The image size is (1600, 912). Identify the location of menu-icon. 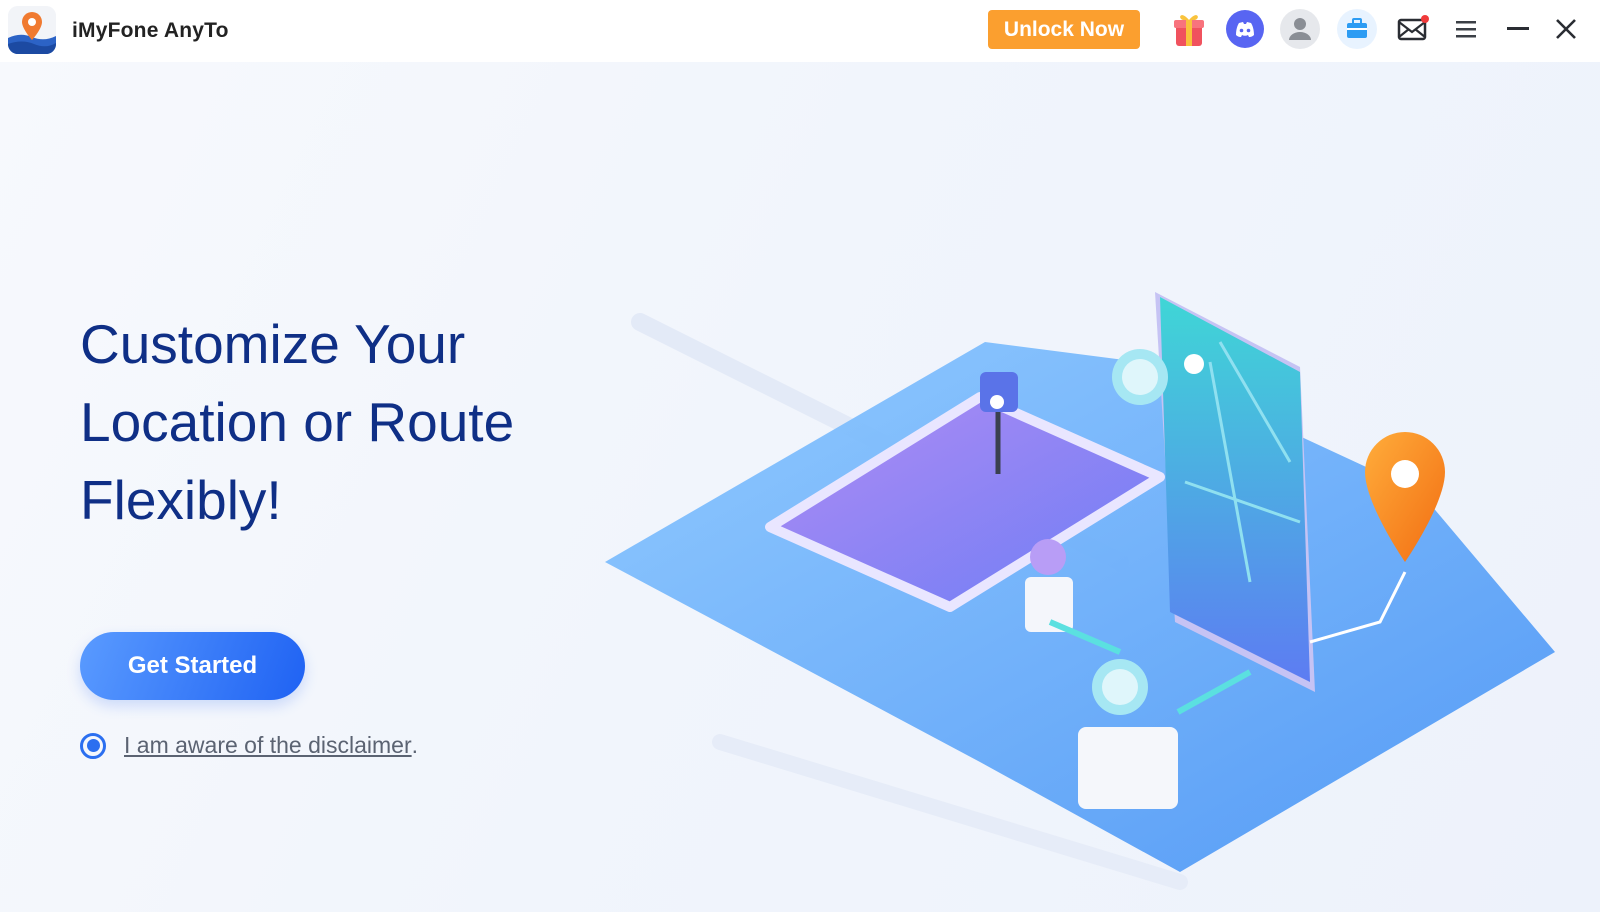
(1467, 29).